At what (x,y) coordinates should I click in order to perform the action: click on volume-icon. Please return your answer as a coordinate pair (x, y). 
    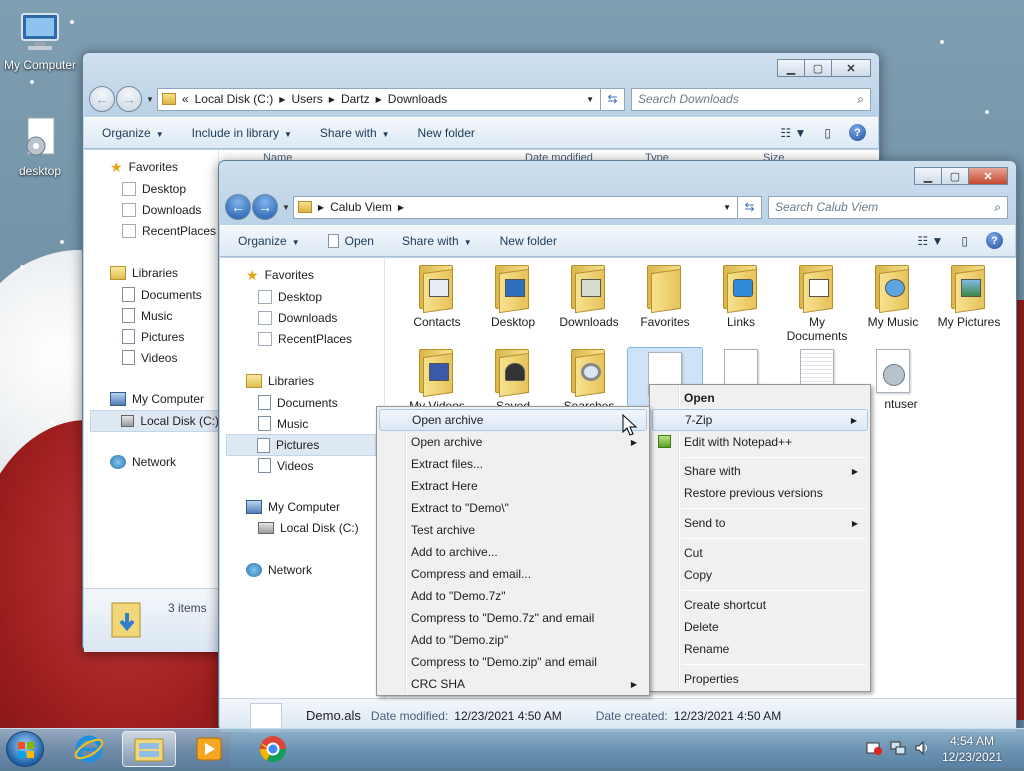
    Looking at the image, I should click on (922, 748).